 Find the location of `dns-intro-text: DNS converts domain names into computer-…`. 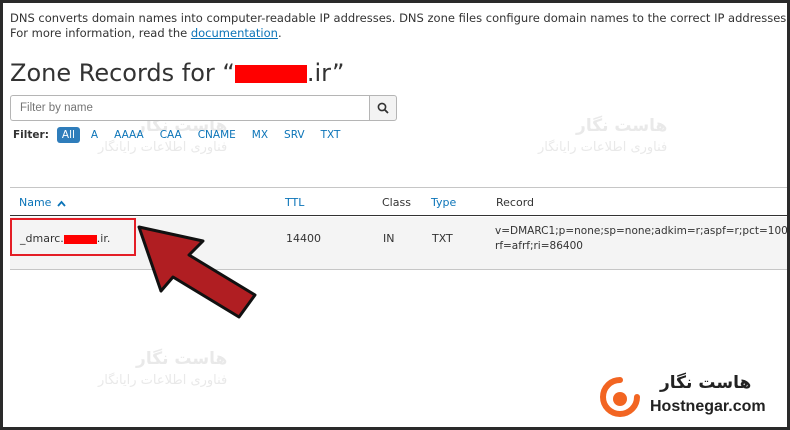

dns-intro-text: DNS converts domain names into computer-… is located at coordinates (400, 26).